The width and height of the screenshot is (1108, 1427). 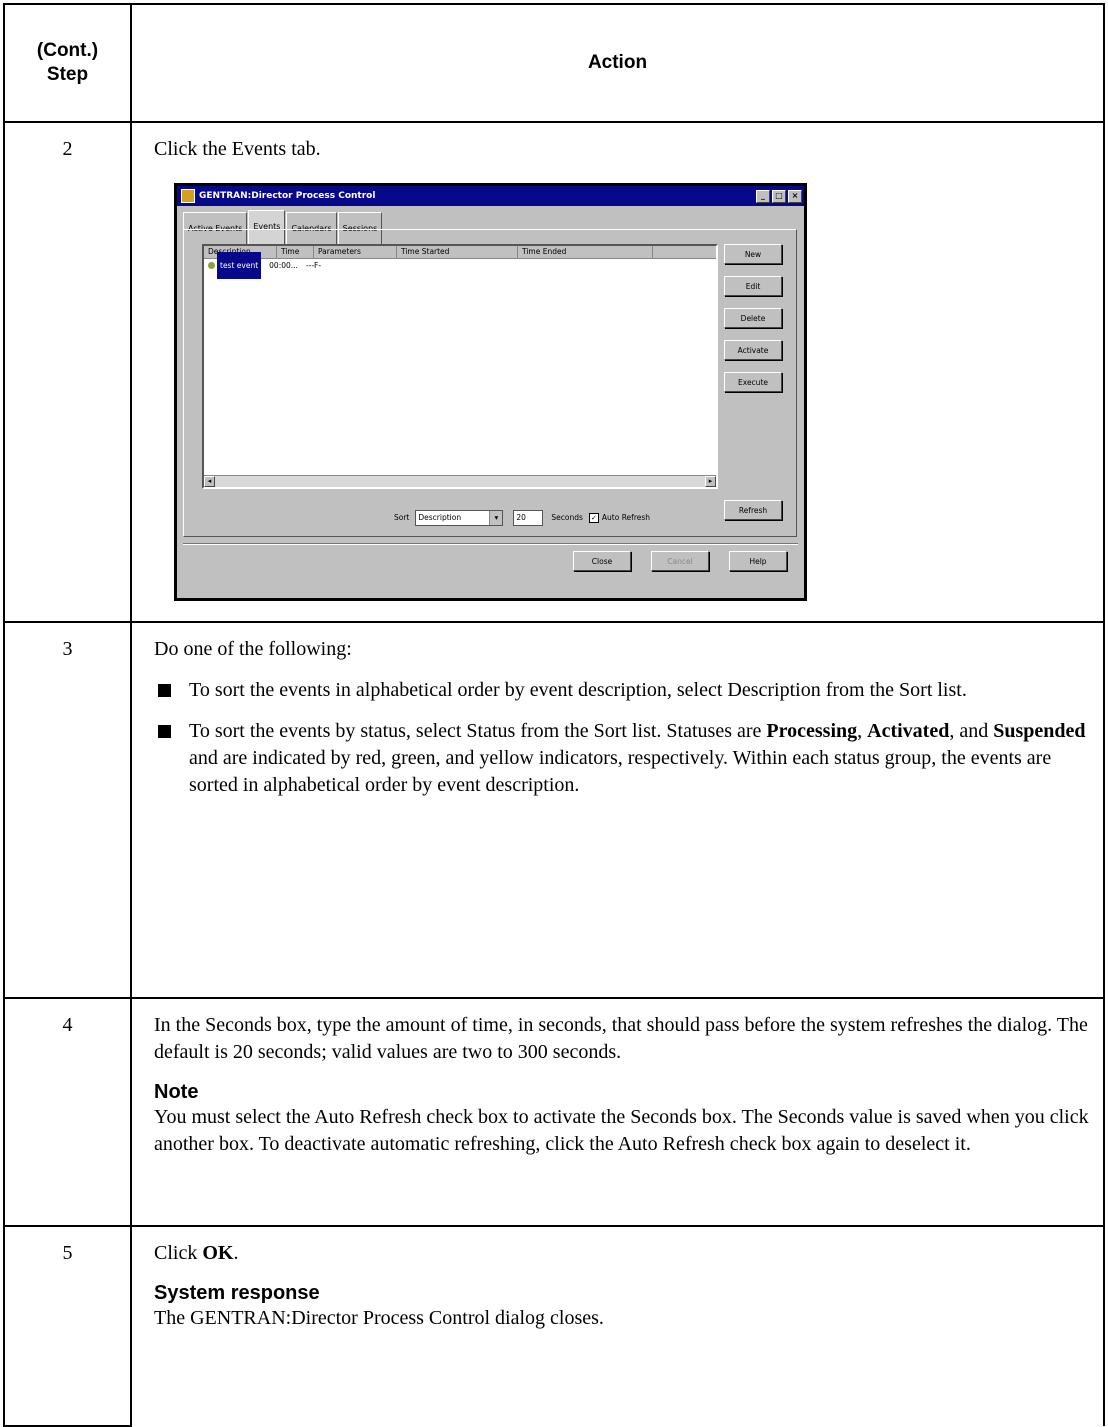 What do you see at coordinates (402, 517) in the screenshot?
I see `sort-label: Sort` at bounding box center [402, 517].